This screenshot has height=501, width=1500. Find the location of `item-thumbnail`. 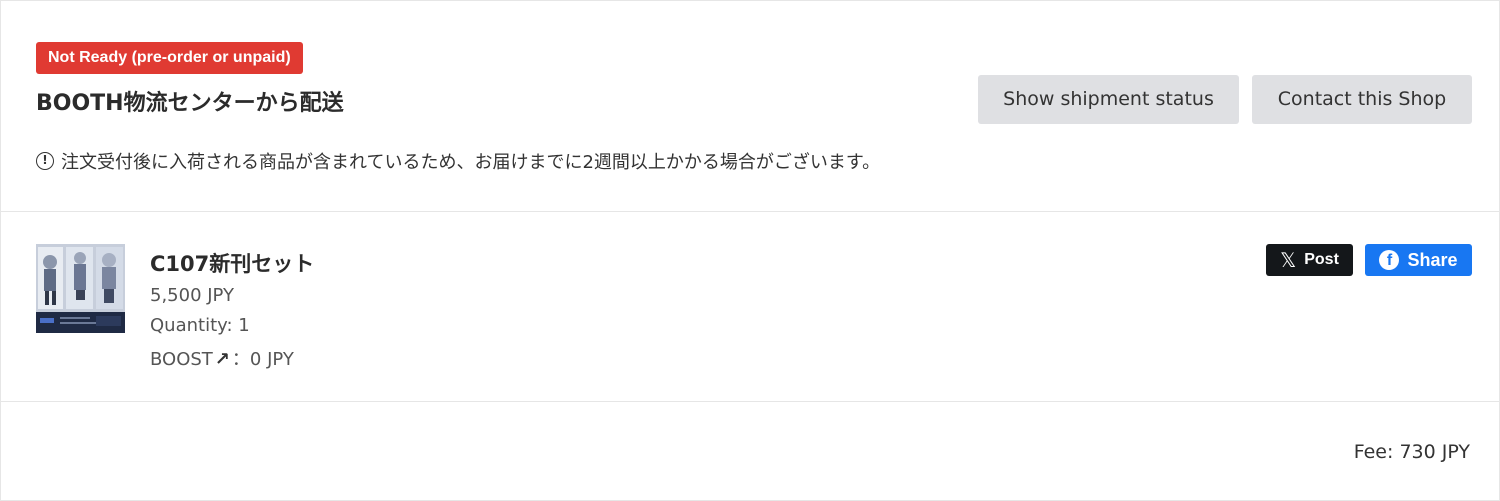

item-thumbnail is located at coordinates (80, 288).